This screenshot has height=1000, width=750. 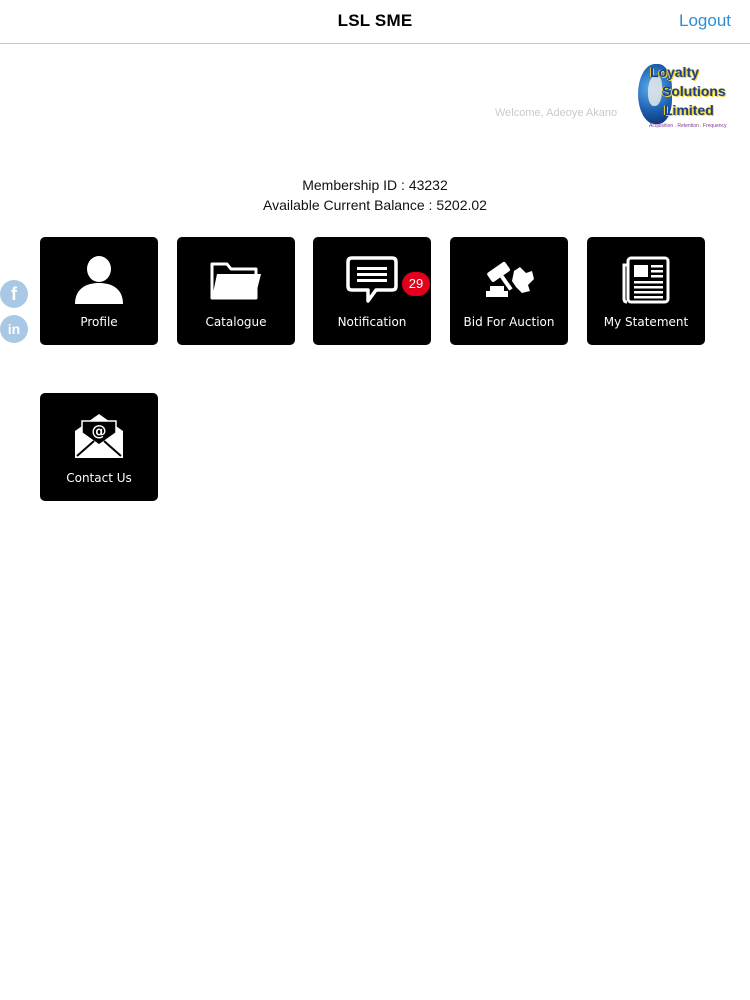 What do you see at coordinates (694, 91) in the screenshot?
I see `logo-line-2: Solutions` at bounding box center [694, 91].